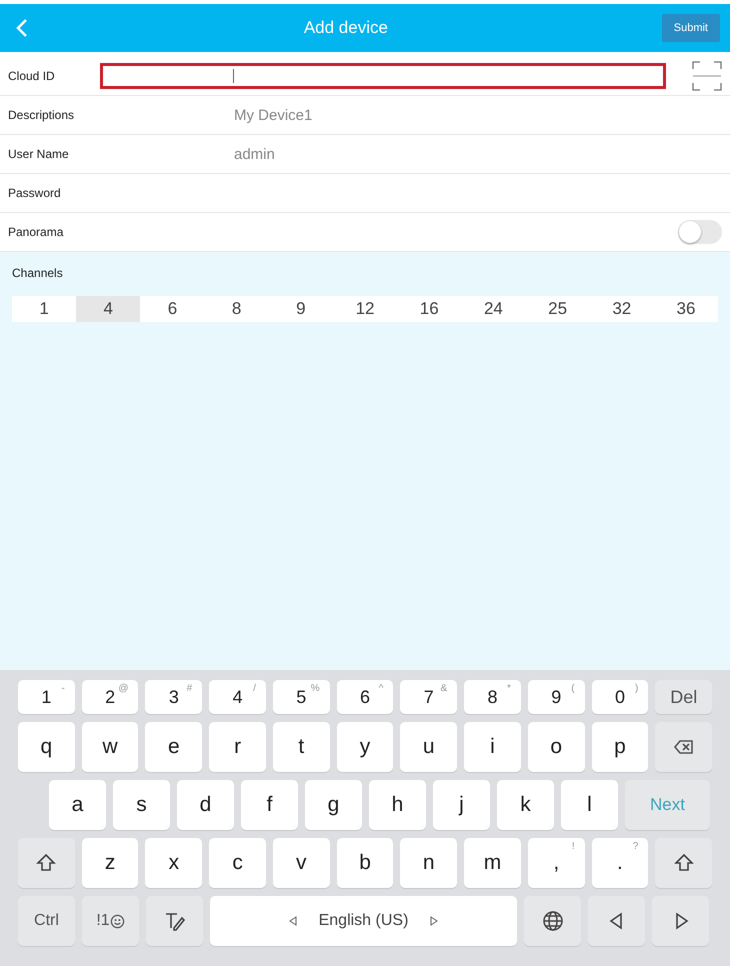 This screenshot has width=730, height=966. What do you see at coordinates (620, 747) in the screenshot?
I see `key: p` at bounding box center [620, 747].